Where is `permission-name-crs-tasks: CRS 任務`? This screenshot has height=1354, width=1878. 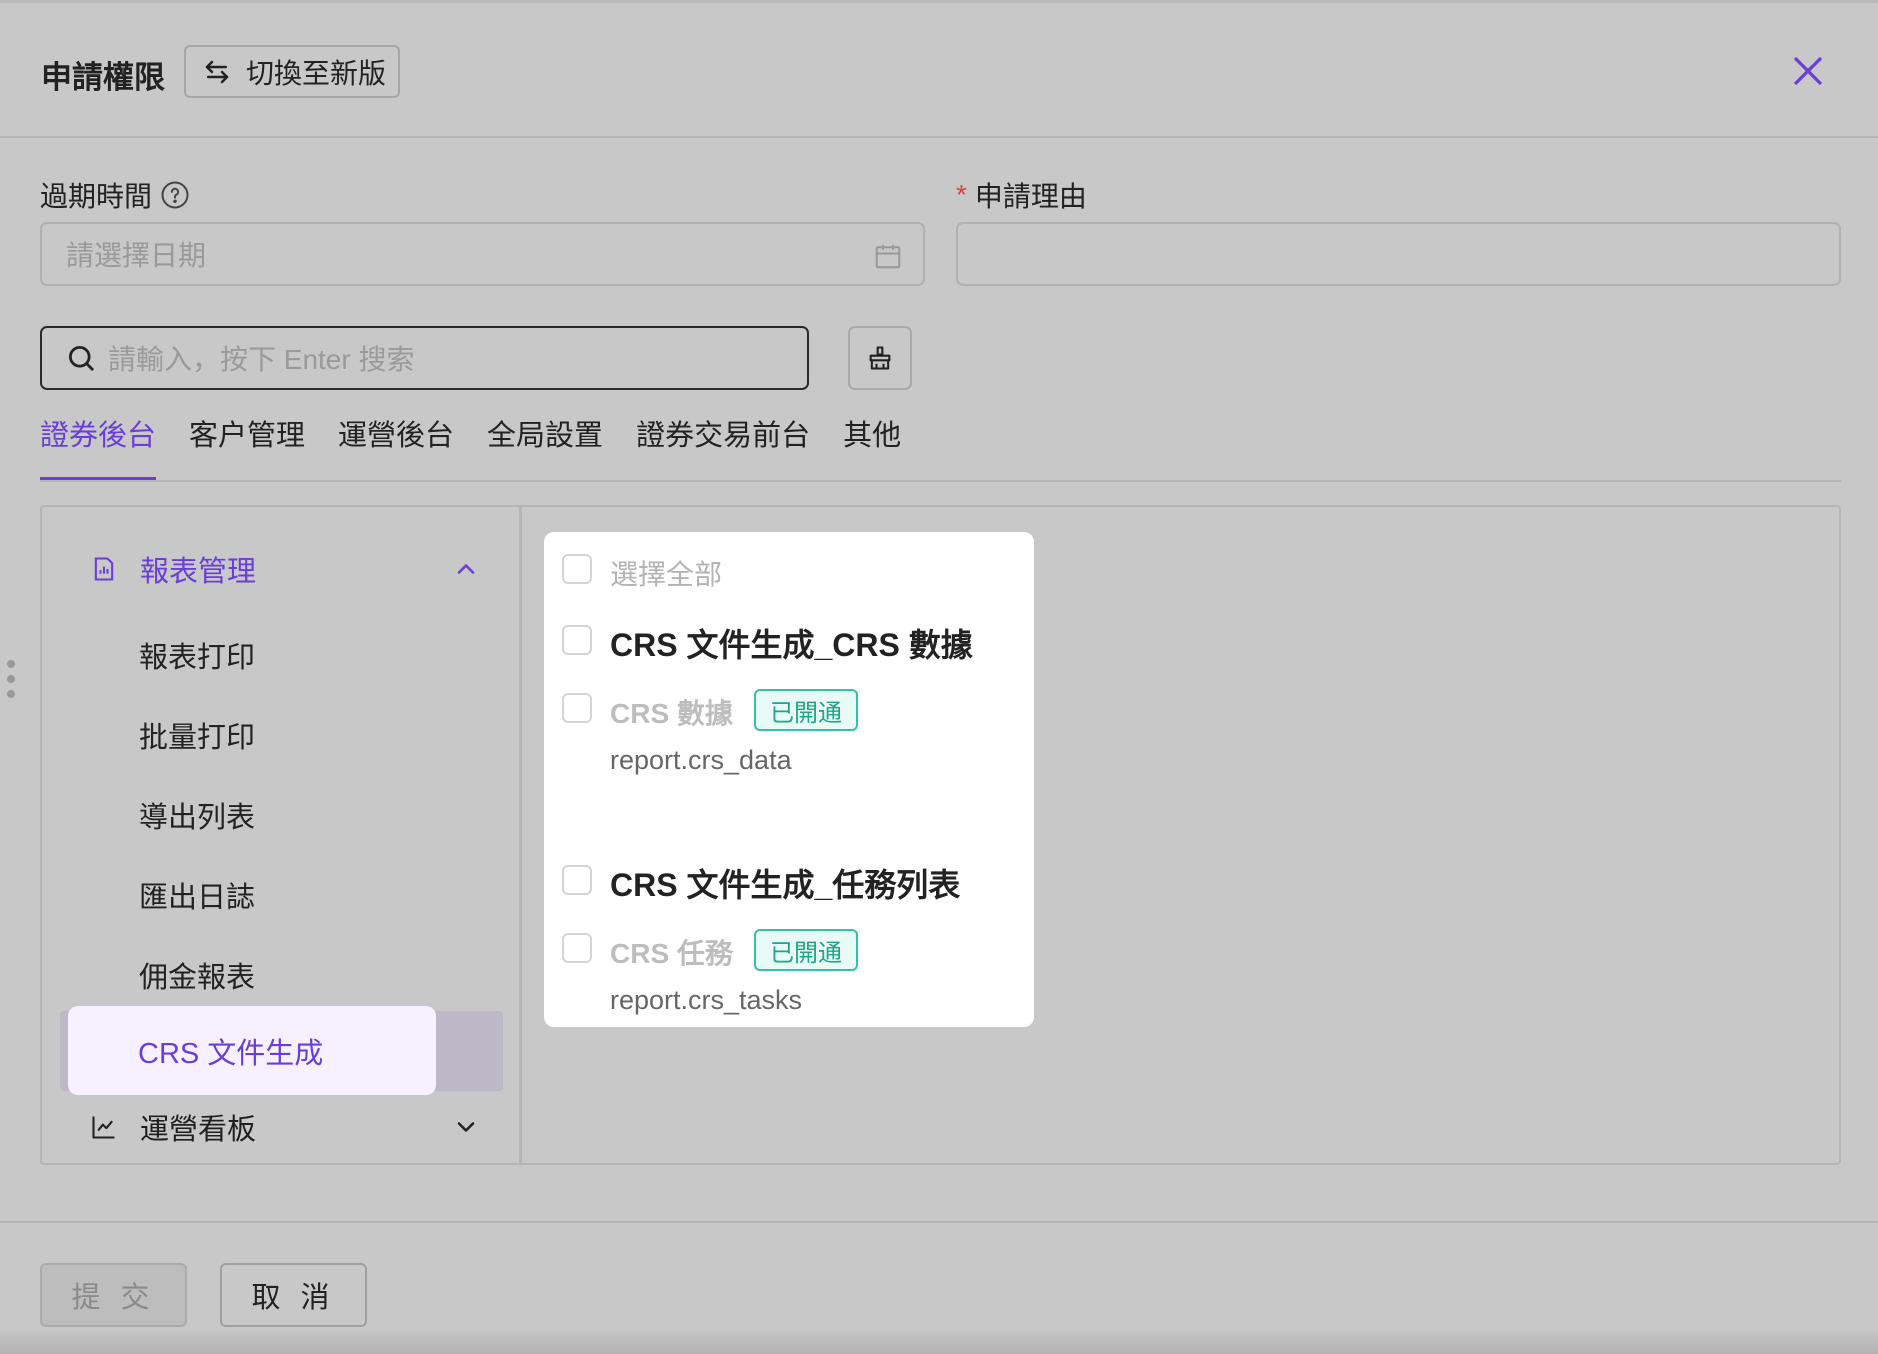
permission-name-crs-tasks: CRS 任務 is located at coordinates (671, 953).